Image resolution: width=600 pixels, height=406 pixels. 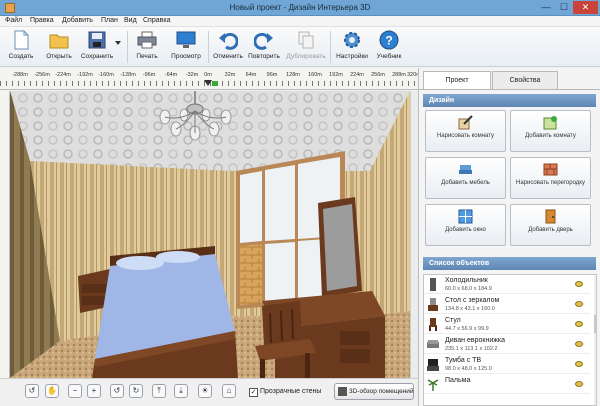 What do you see at coordinates (550, 131) in the screenshot?
I see `add-room-button: Добавить комнату` at bounding box center [550, 131].